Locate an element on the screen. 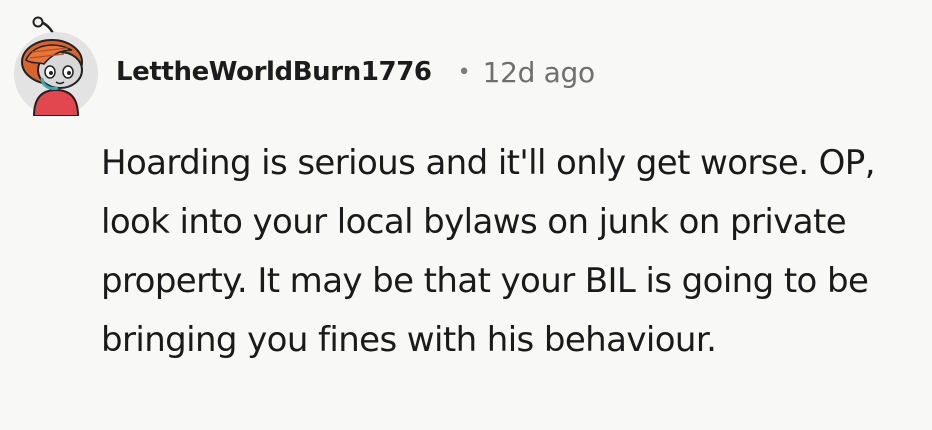  avatar-illustration is located at coordinates (56, 66).